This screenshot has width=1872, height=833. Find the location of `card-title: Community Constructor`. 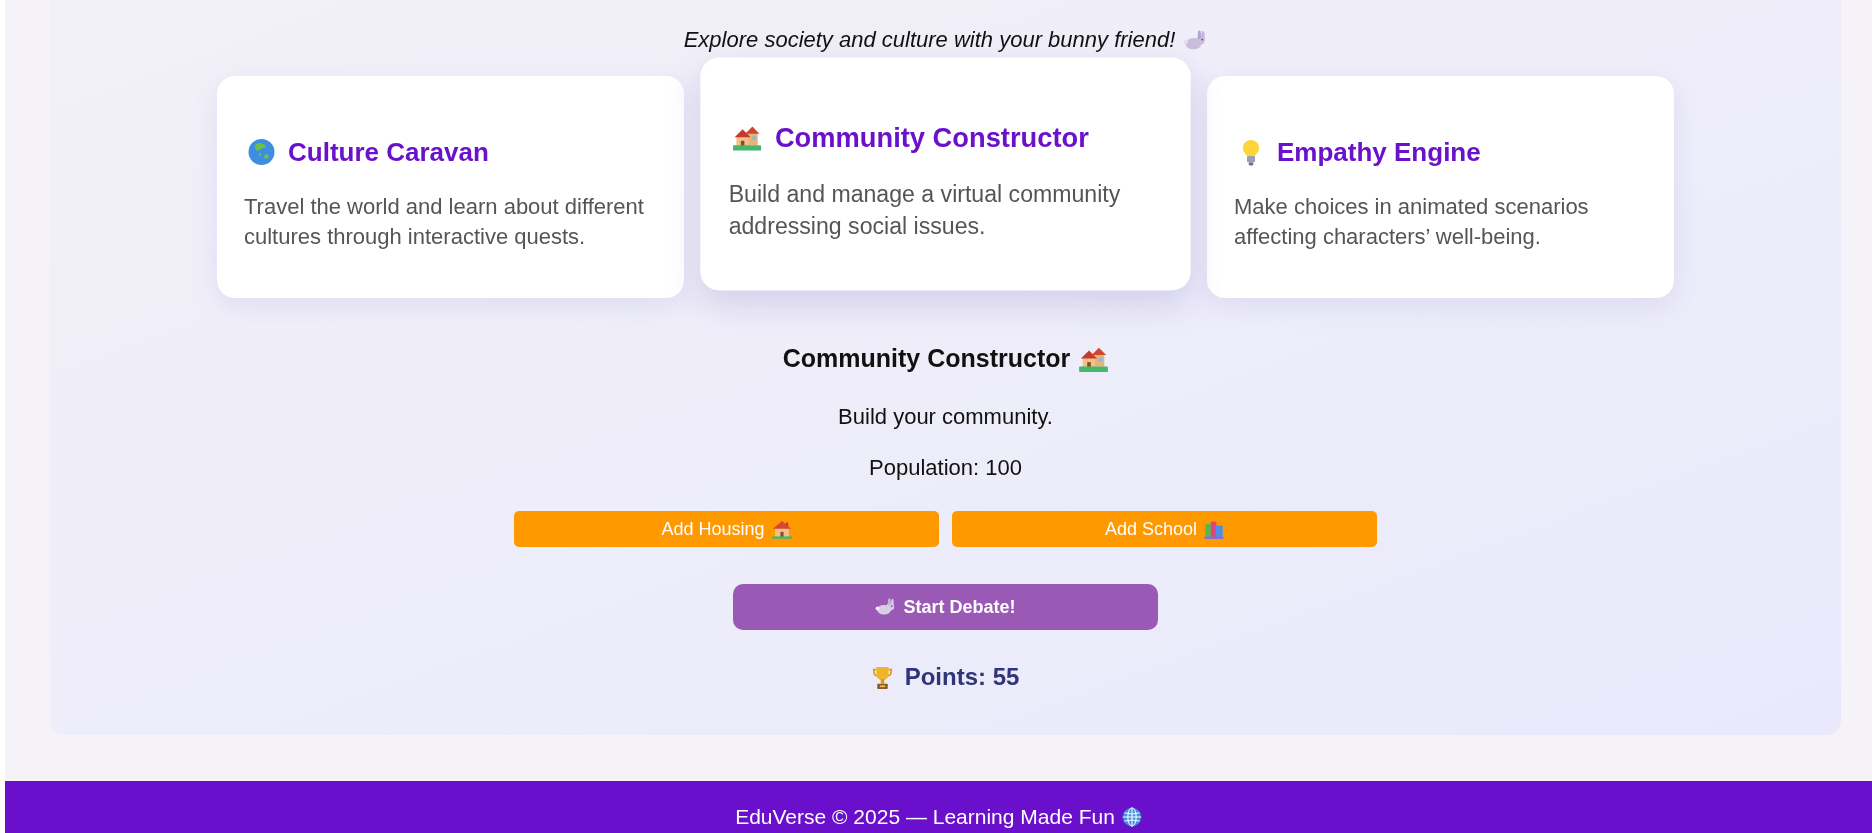

card-title: Community Constructor is located at coordinates (931, 137).